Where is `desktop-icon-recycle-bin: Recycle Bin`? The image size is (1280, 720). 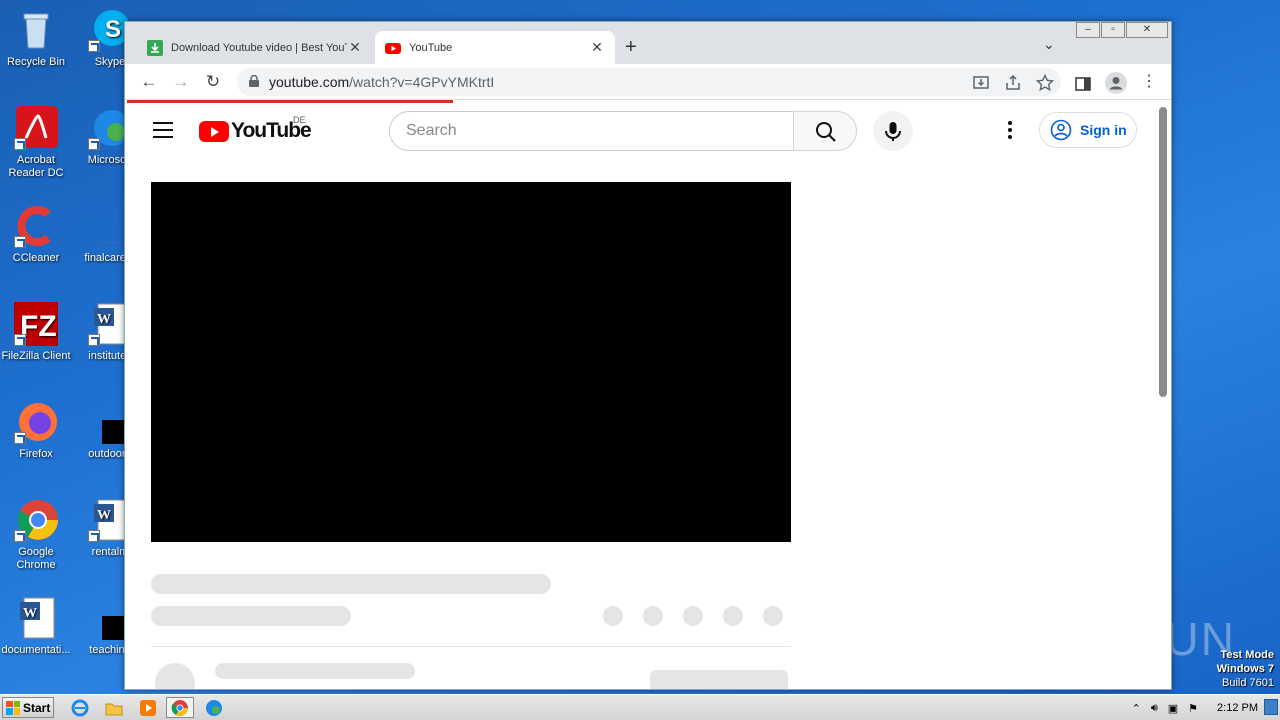 desktop-icon-recycle-bin: Recycle Bin is located at coordinates (36, 38).